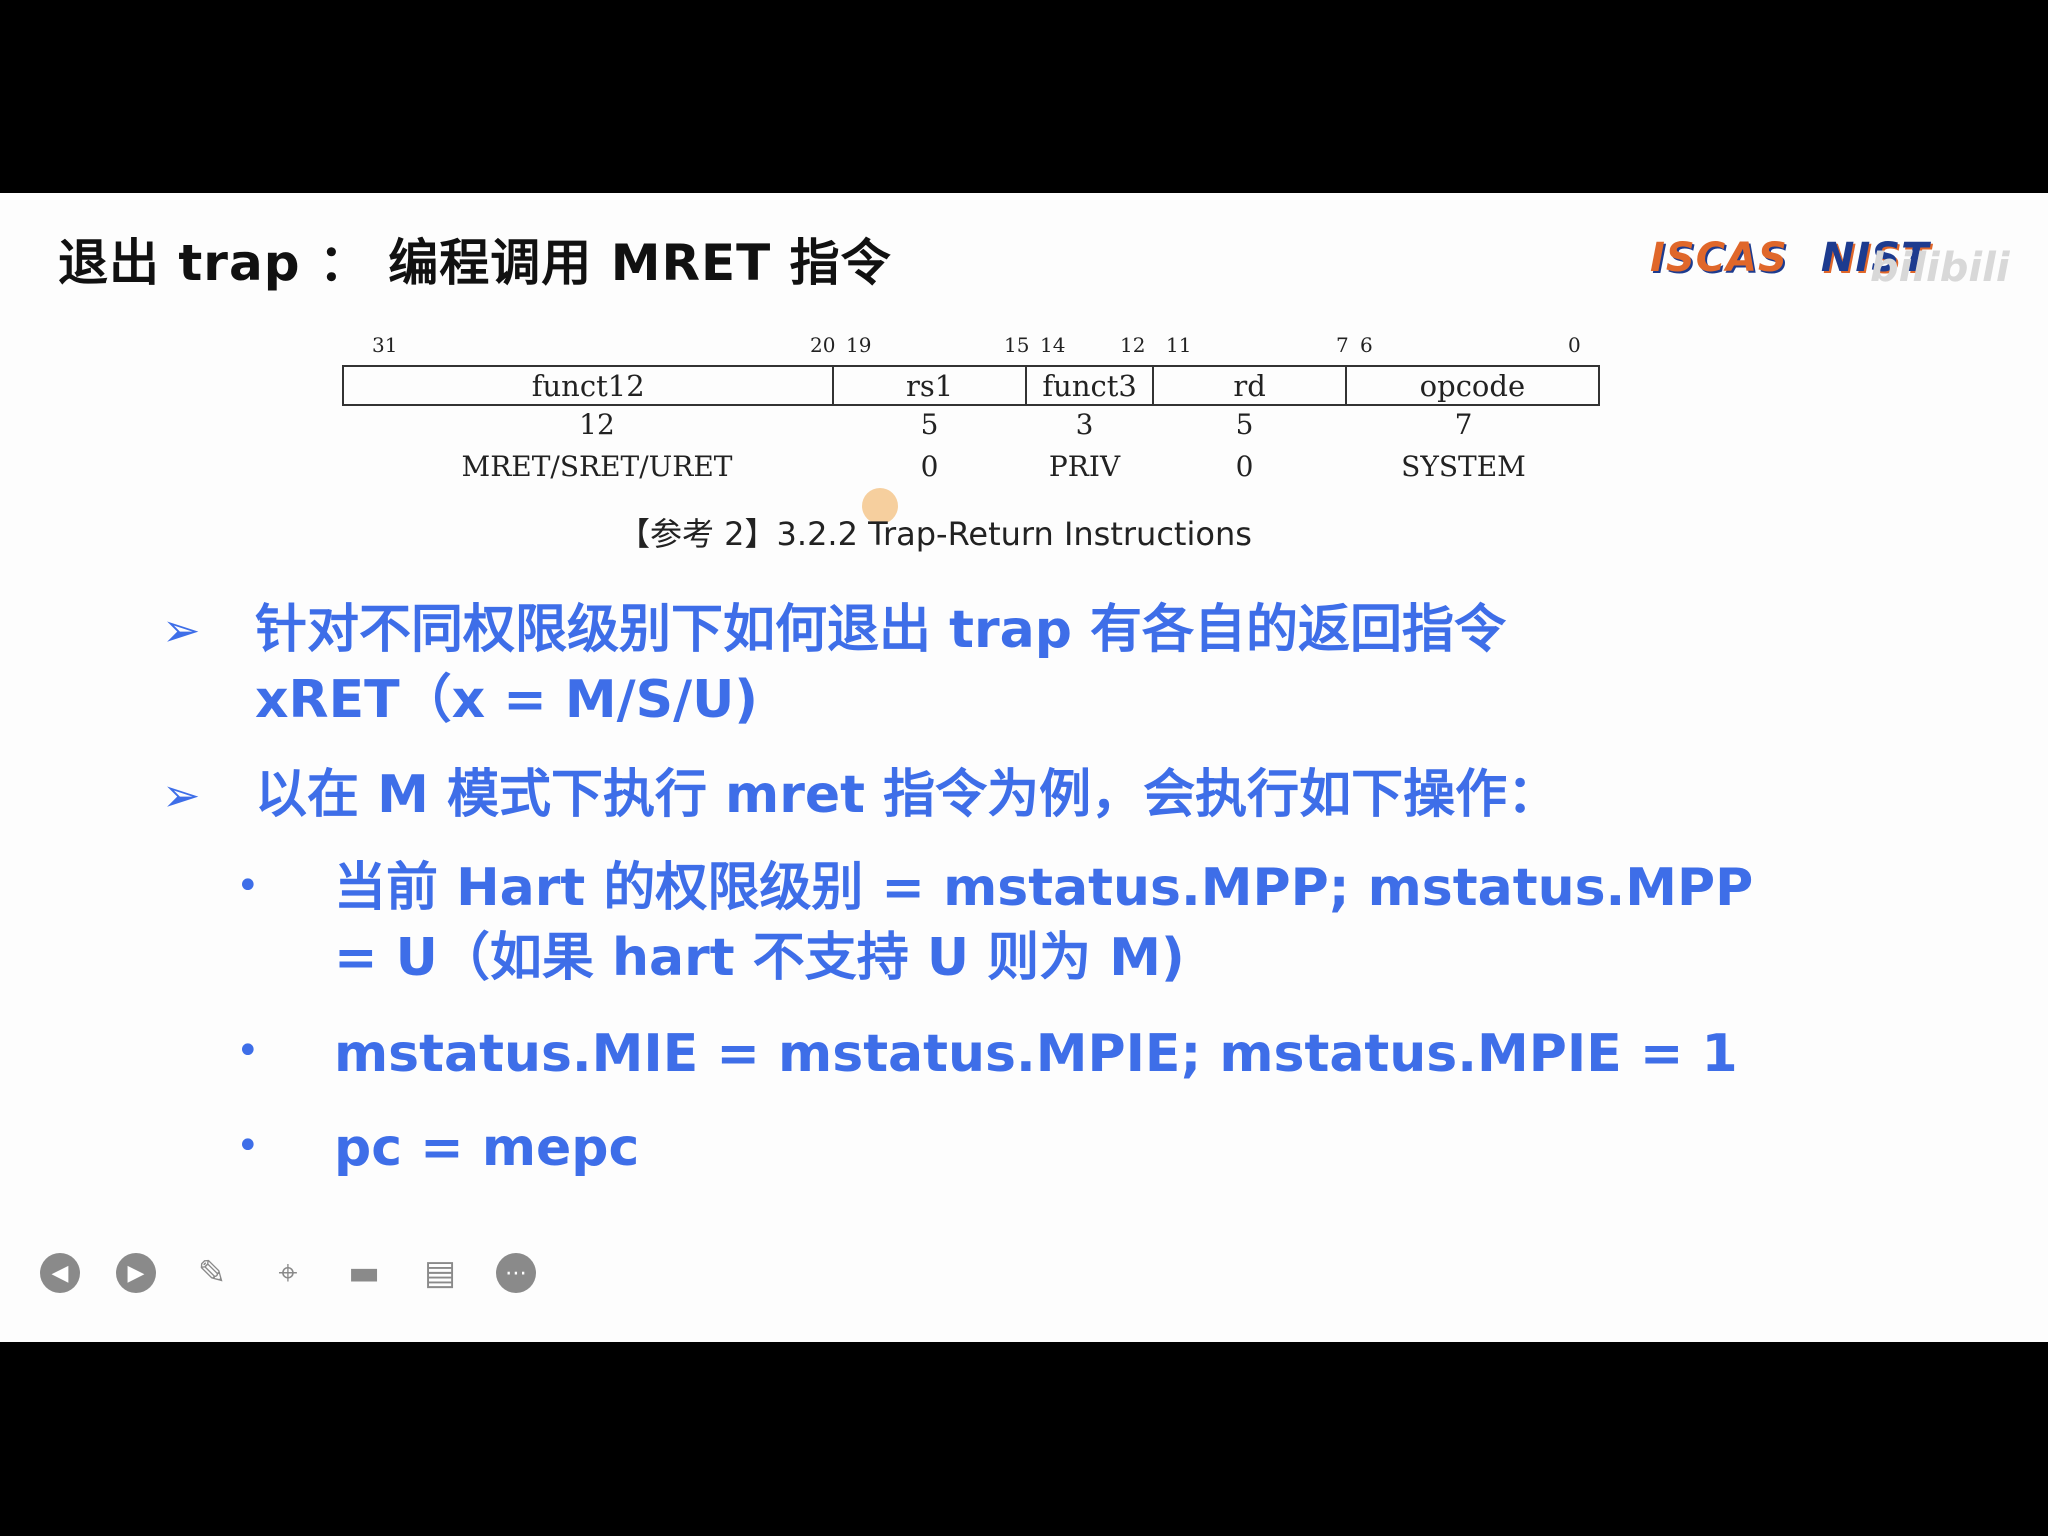  What do you see at coordinates (823, 345) in the screenshot?
I see `bit-label: 20` at bounding box center [823, 345].